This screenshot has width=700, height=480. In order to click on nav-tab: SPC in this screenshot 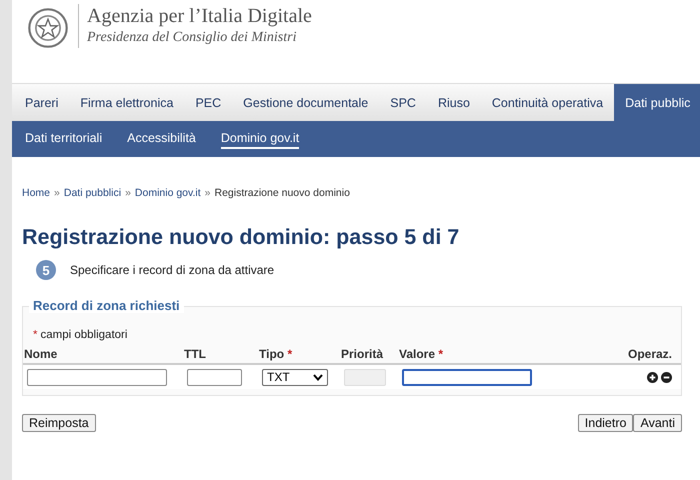, I will do `click(403, 102)`.